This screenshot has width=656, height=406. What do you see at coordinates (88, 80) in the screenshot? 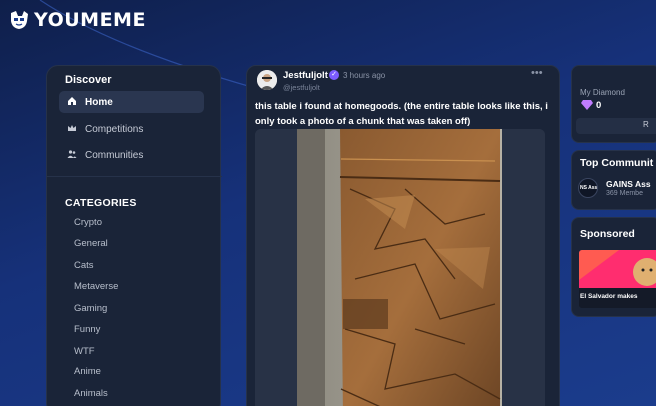
I see `discover-heading: Discover` at bounding box center [88, 80].